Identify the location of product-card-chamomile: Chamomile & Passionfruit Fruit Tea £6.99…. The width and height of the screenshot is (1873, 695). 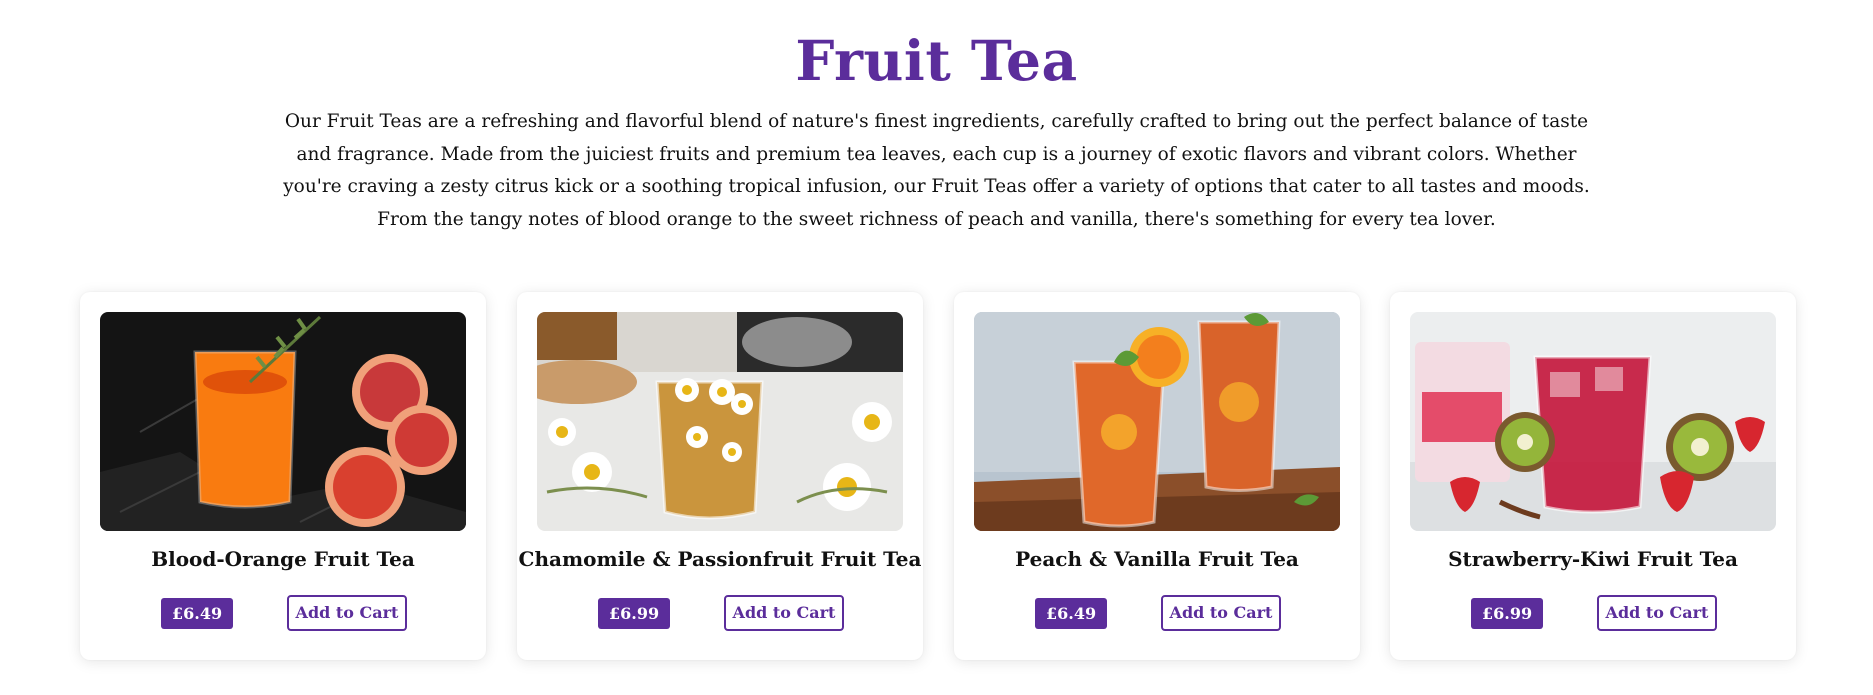
(720, 476).